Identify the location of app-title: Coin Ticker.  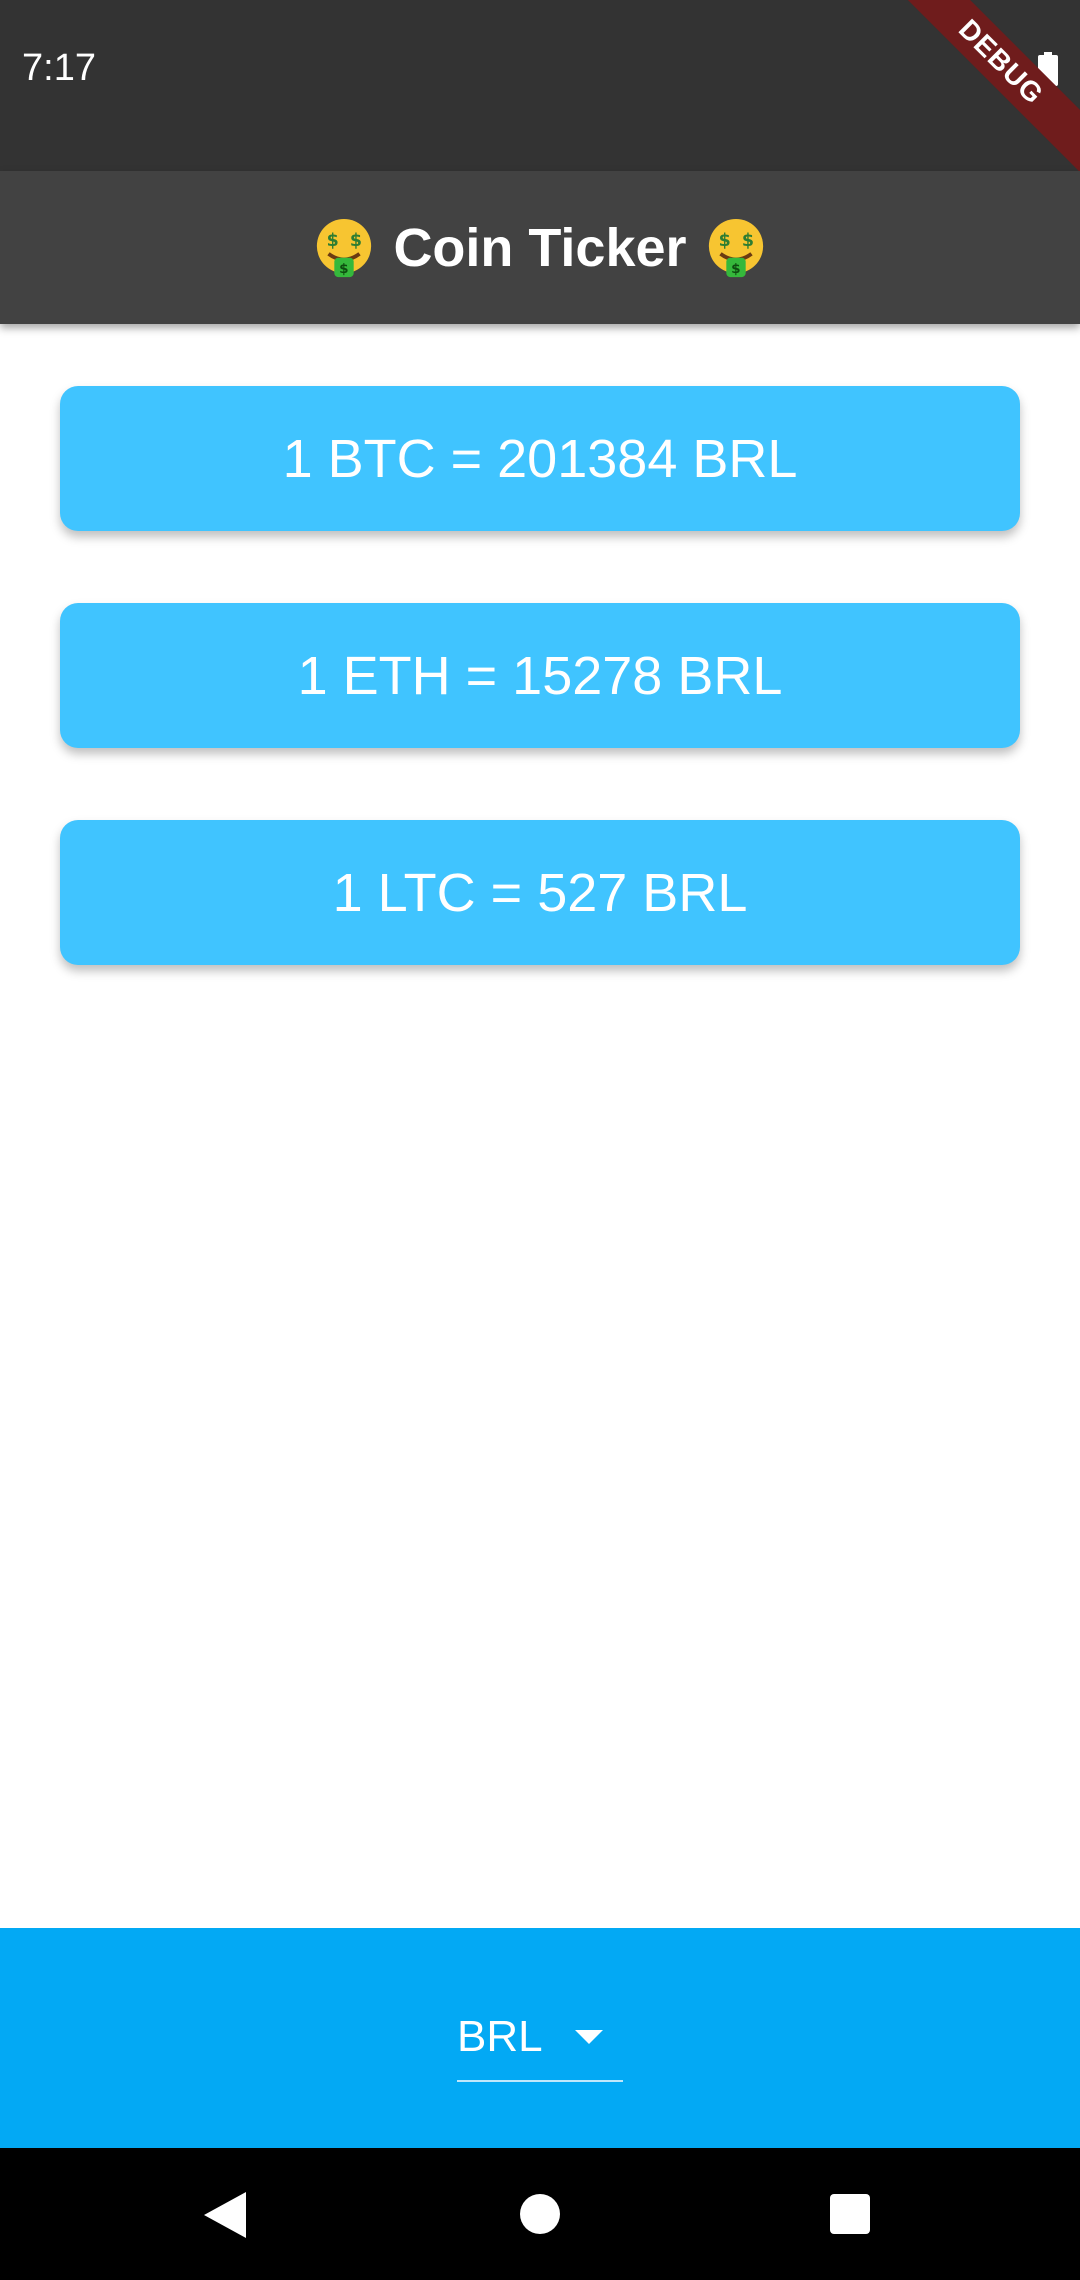
(540, 247).